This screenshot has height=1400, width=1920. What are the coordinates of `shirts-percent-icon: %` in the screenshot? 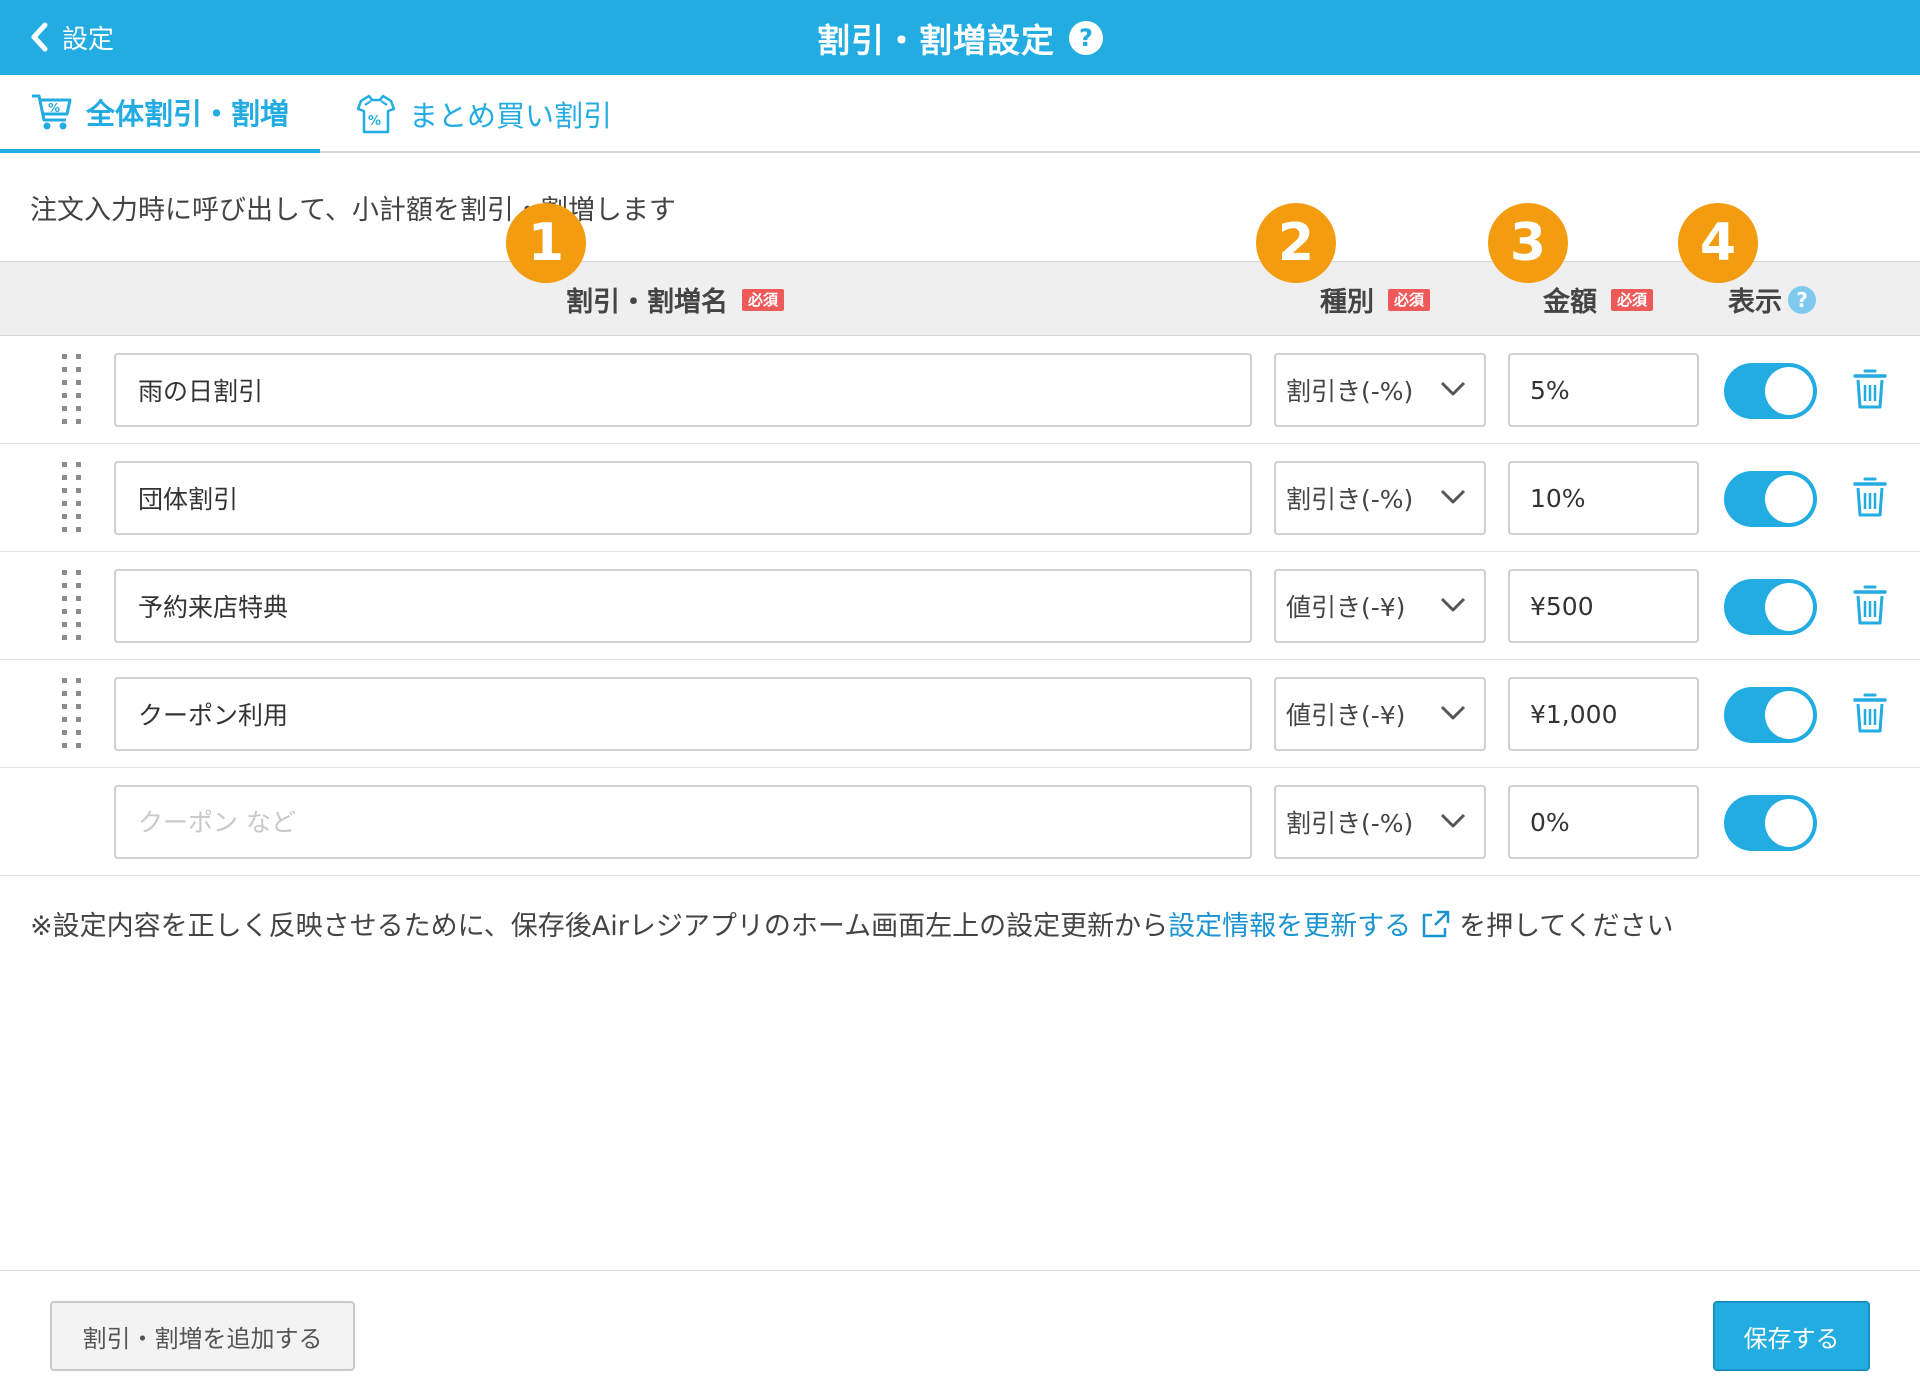 It's located at (376, 114).